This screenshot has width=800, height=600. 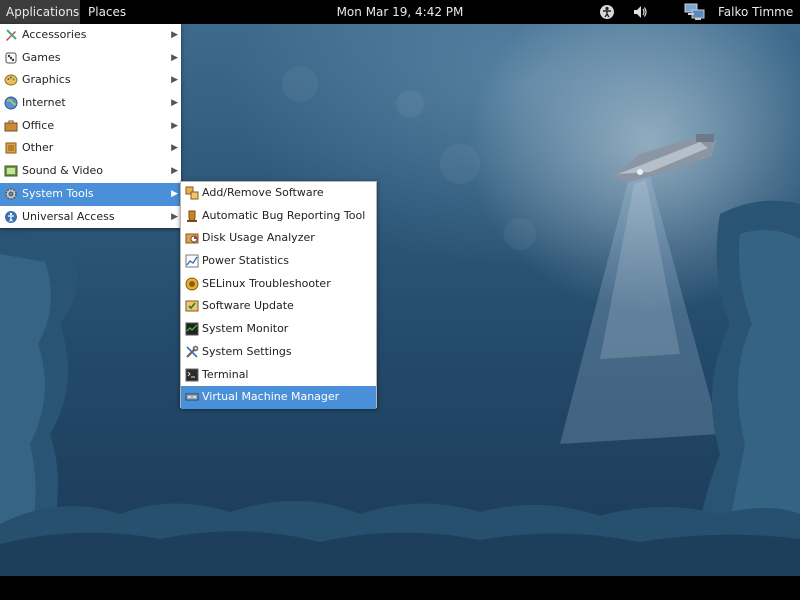 I want to click on virtual-machine-icon, so click(x=192, y=397).